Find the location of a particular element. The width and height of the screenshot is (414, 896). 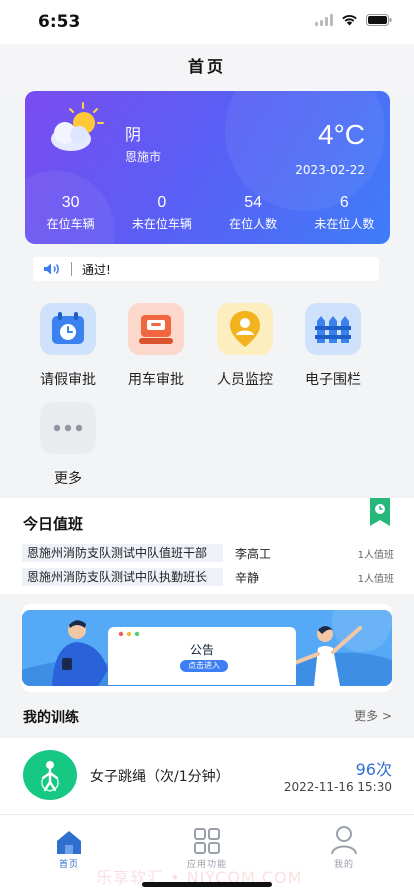

page-title: 首页 is located at coordinates (207, 67).